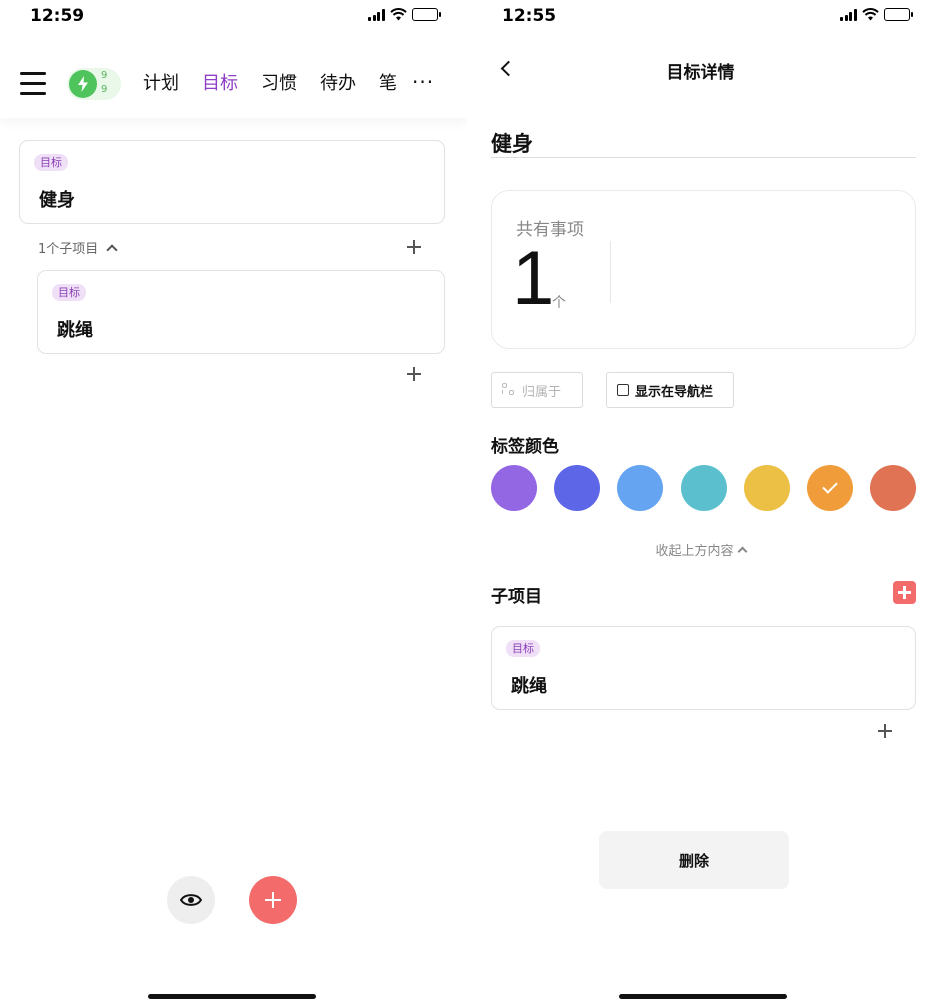  I want to click on checkbox-icon, so click(623, 390).